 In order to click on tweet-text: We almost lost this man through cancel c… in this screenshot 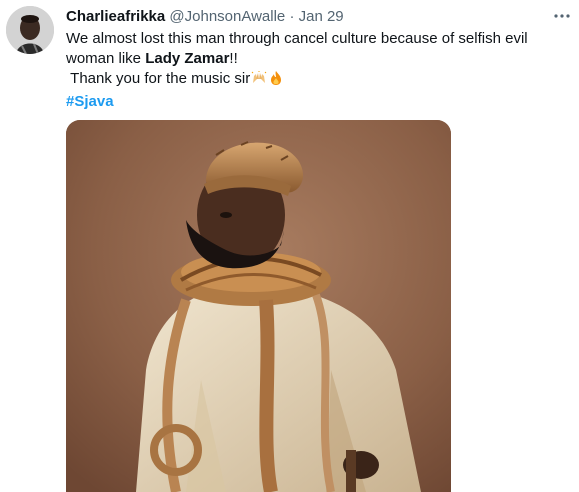, I will do `click(316, 70)`.